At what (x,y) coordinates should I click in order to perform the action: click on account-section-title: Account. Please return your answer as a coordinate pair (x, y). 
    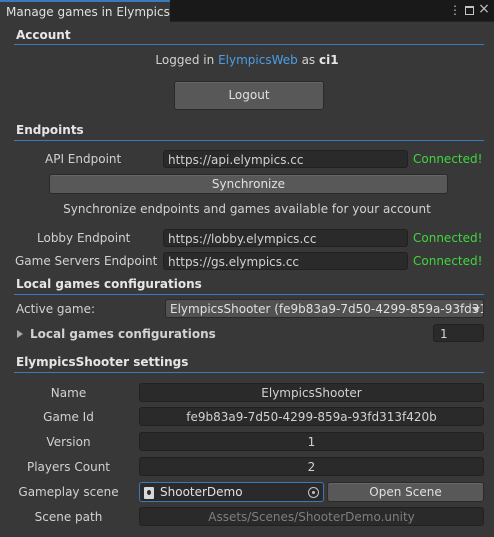
    Looking at the image, I should click on (43, 35).